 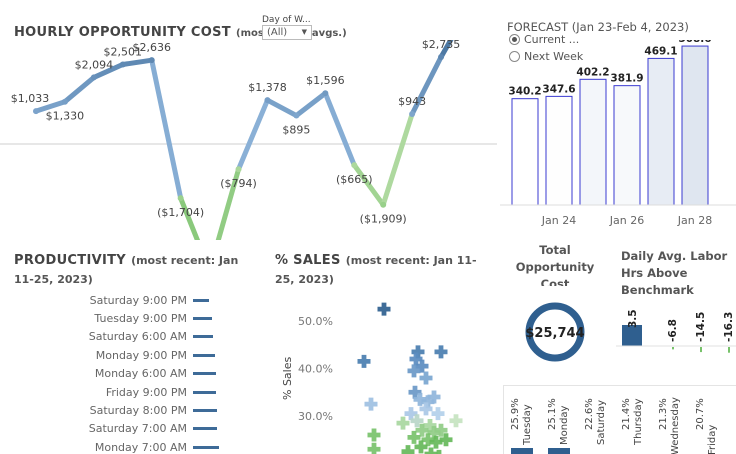 What do you see at coordinates (552, 414) in the screenshot?
I see `day-percent-label: 25.1%` at bounding box center [552, 414].